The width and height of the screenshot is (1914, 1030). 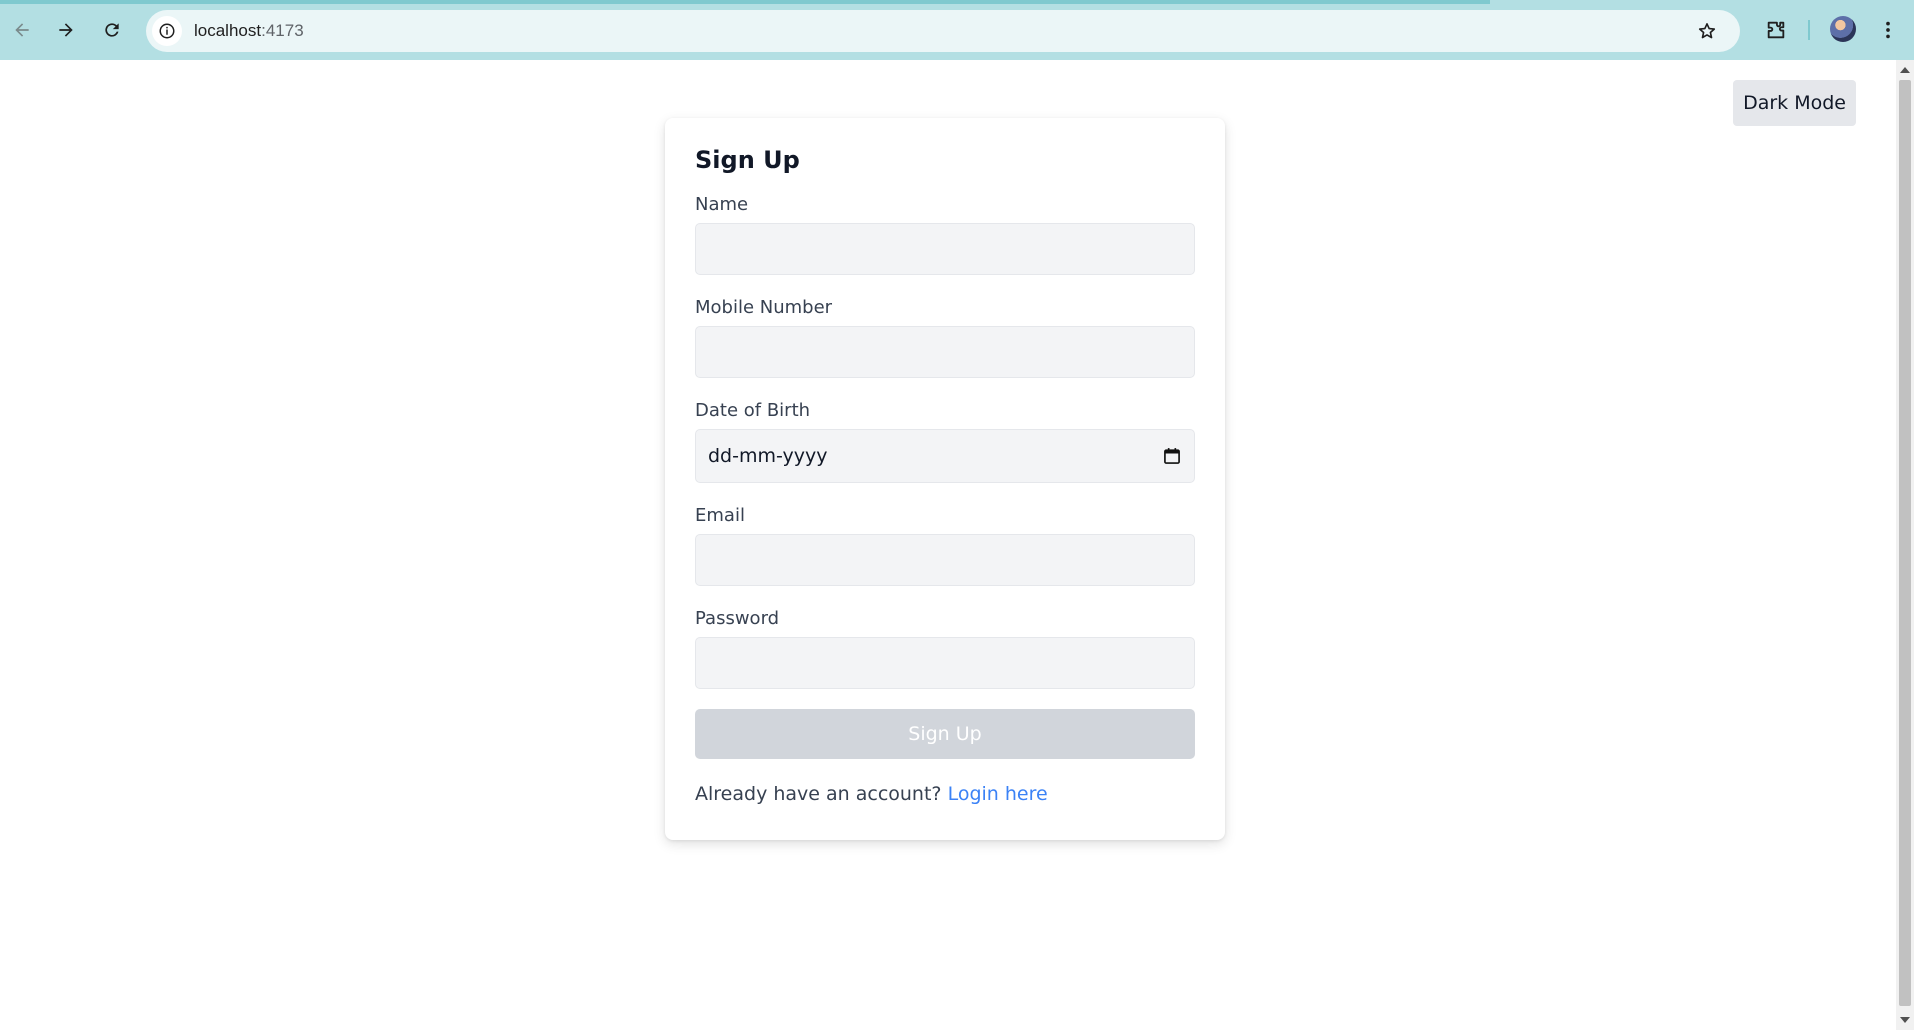 What do you see at coordinates (747, 160) in the screenshot?
I see `form-title: Sign Up` at bounding box center [747, 160].